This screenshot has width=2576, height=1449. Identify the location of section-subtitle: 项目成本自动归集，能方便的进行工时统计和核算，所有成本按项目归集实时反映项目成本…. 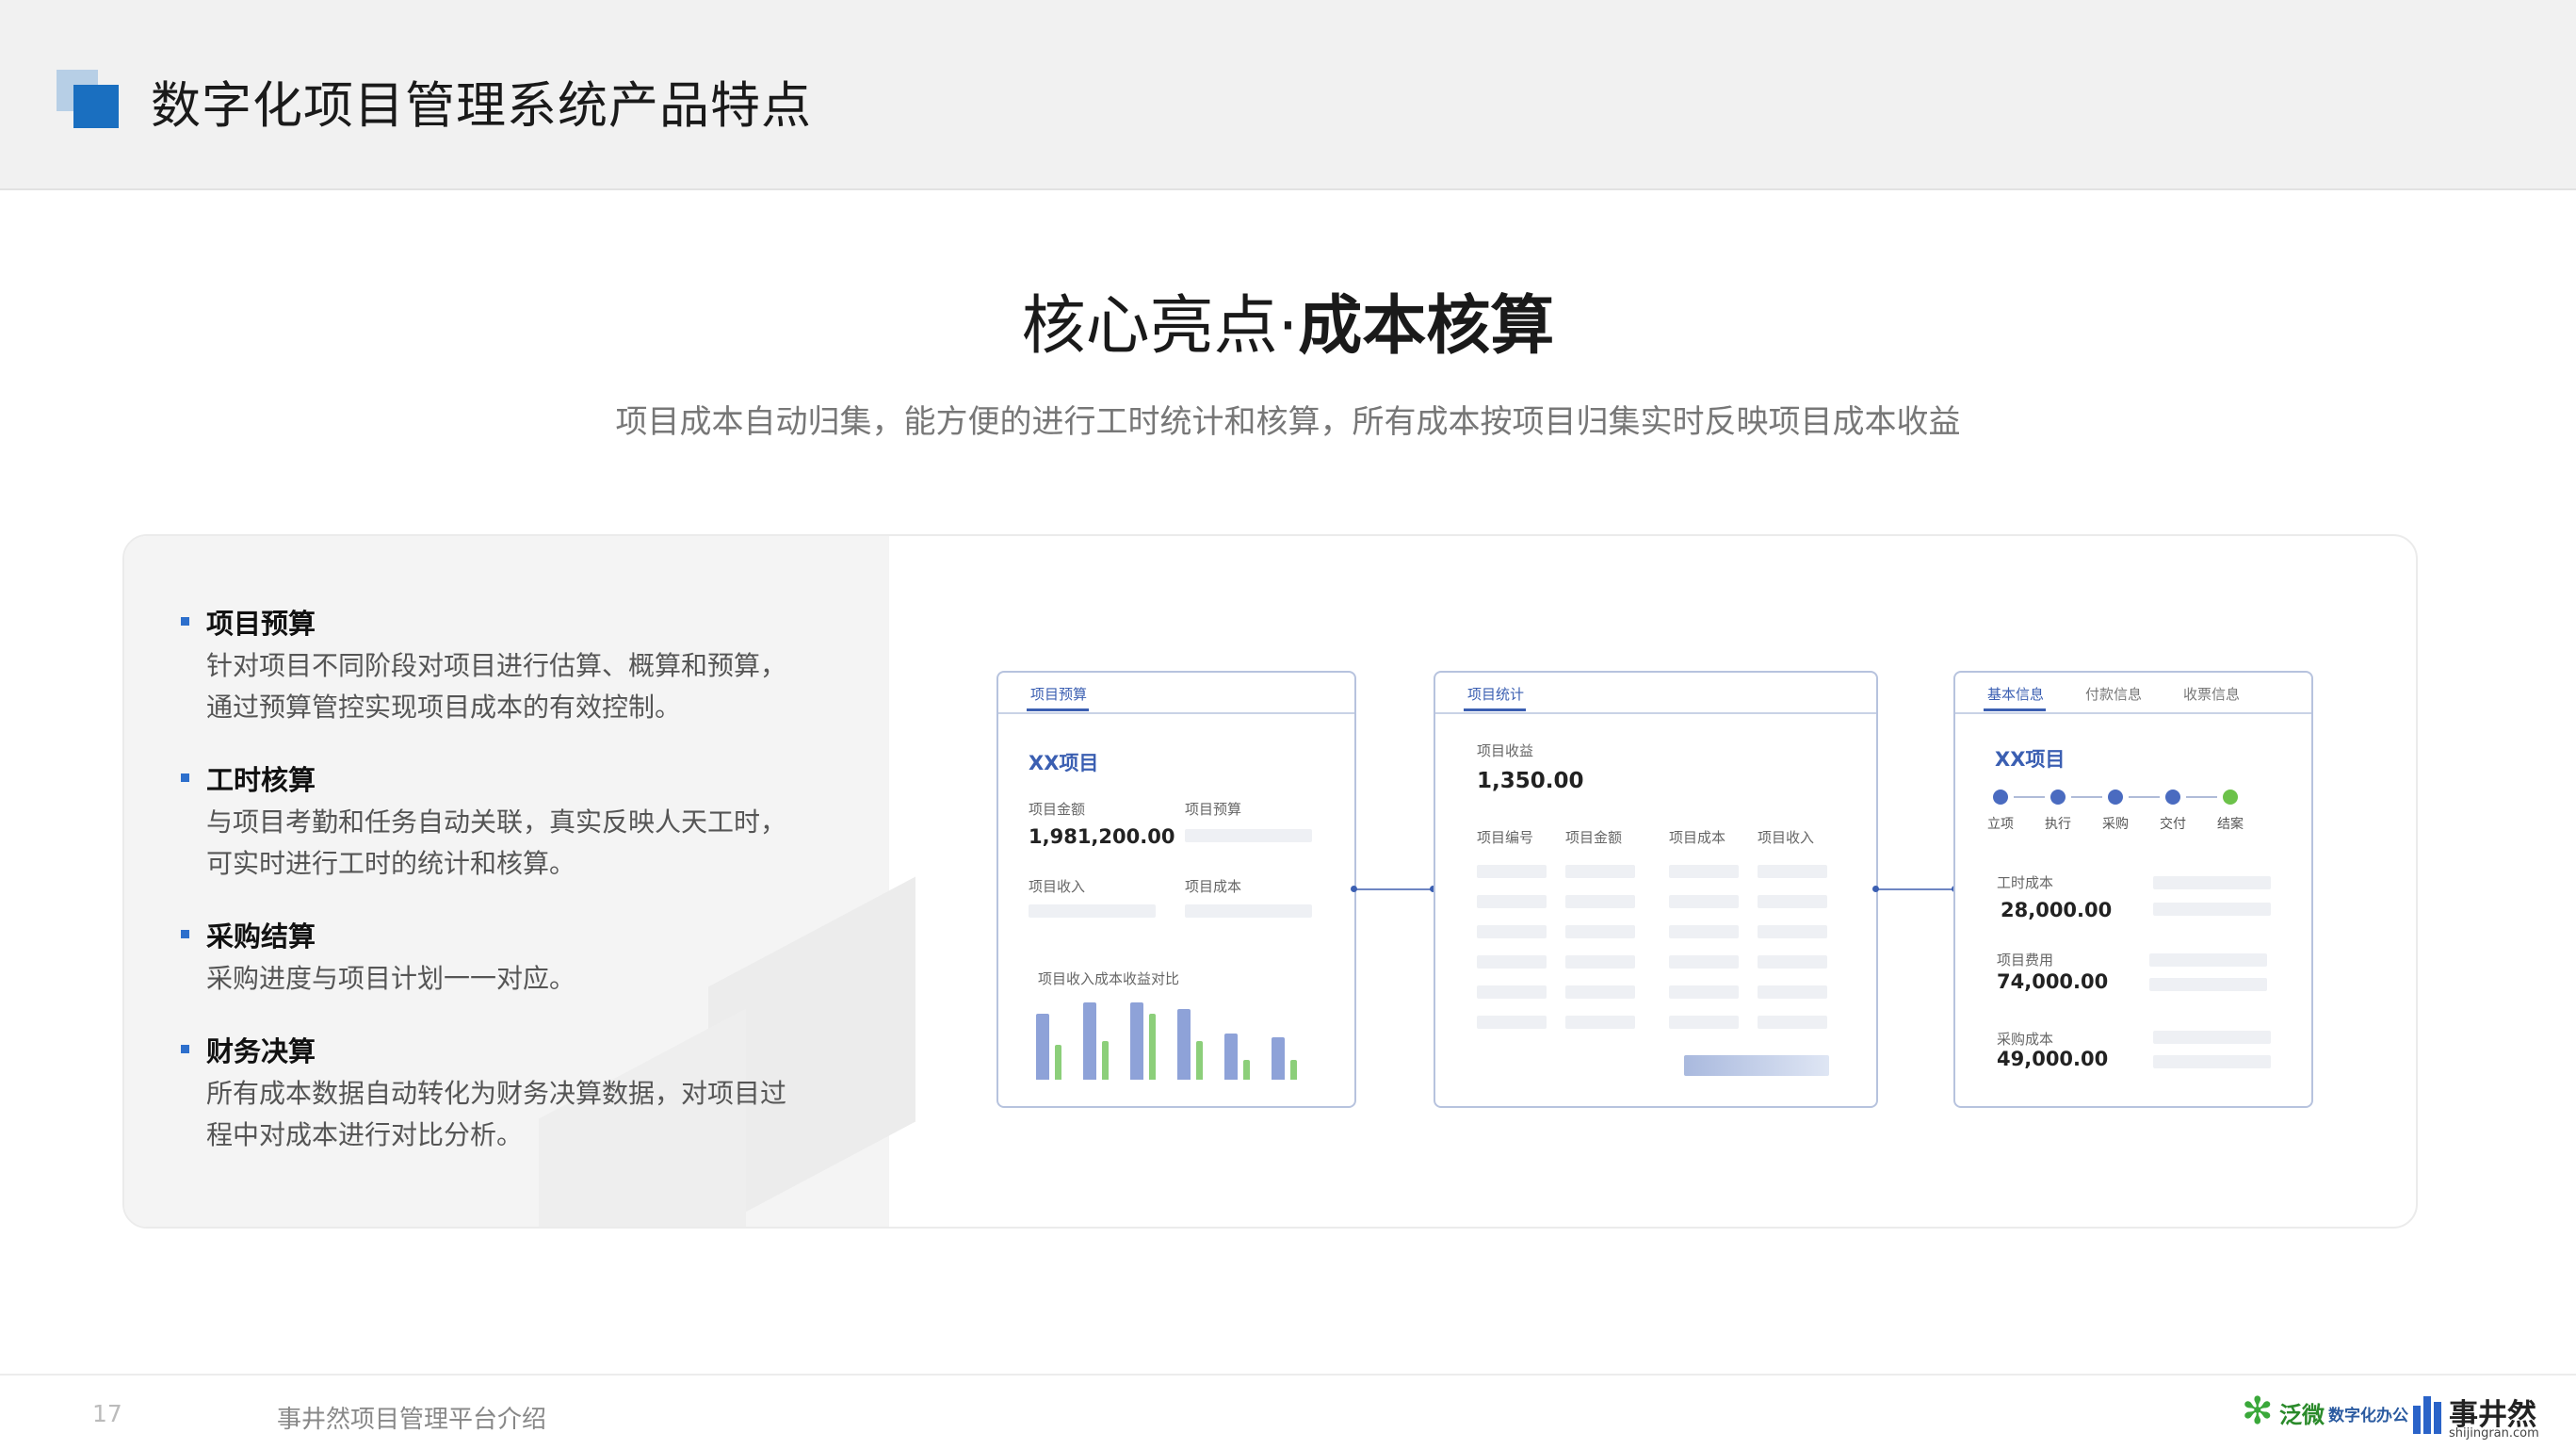
(1288, 422).